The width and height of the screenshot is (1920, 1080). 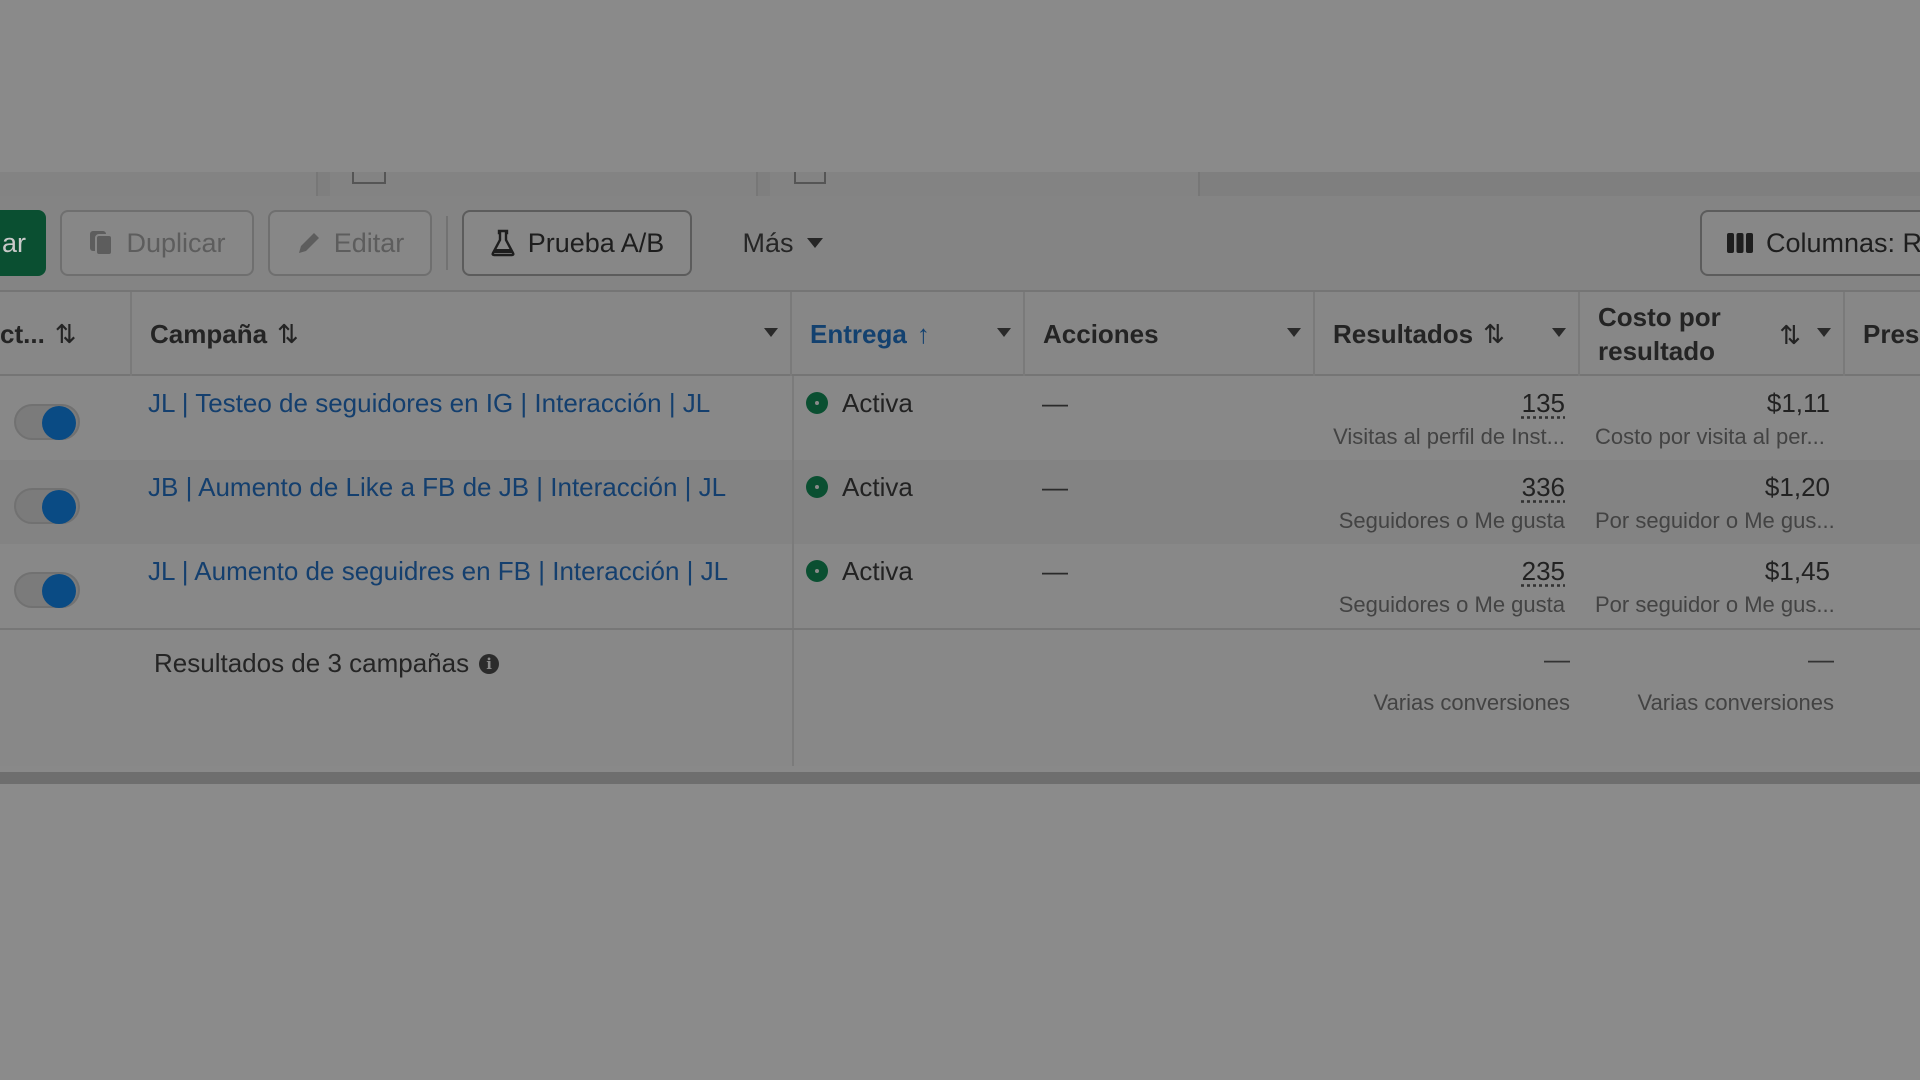 I want to click on columns-button: Columnas: Re, so click(x=1810, y=243).